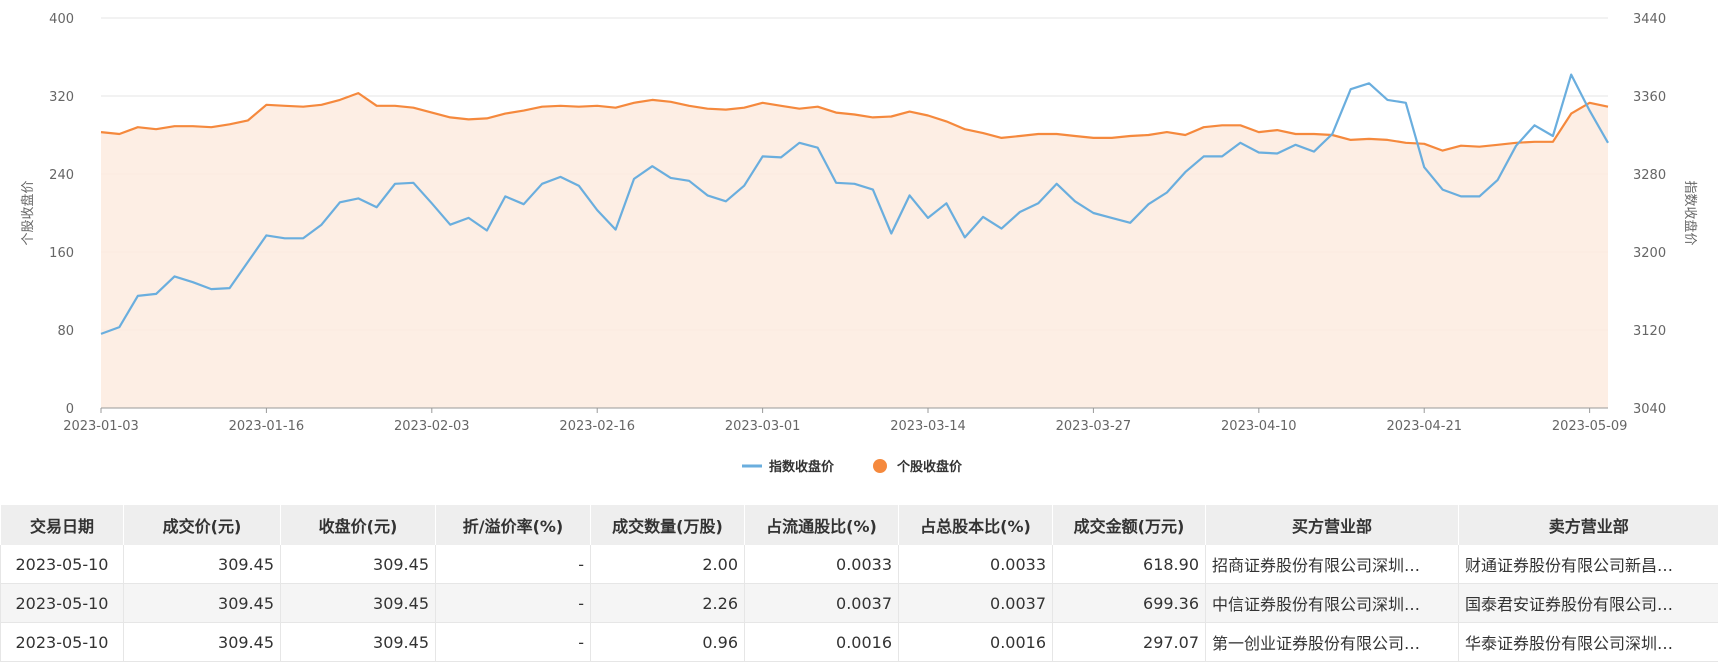  I want to click on x-tick-label: 2023-03-01, so click(763, 426).